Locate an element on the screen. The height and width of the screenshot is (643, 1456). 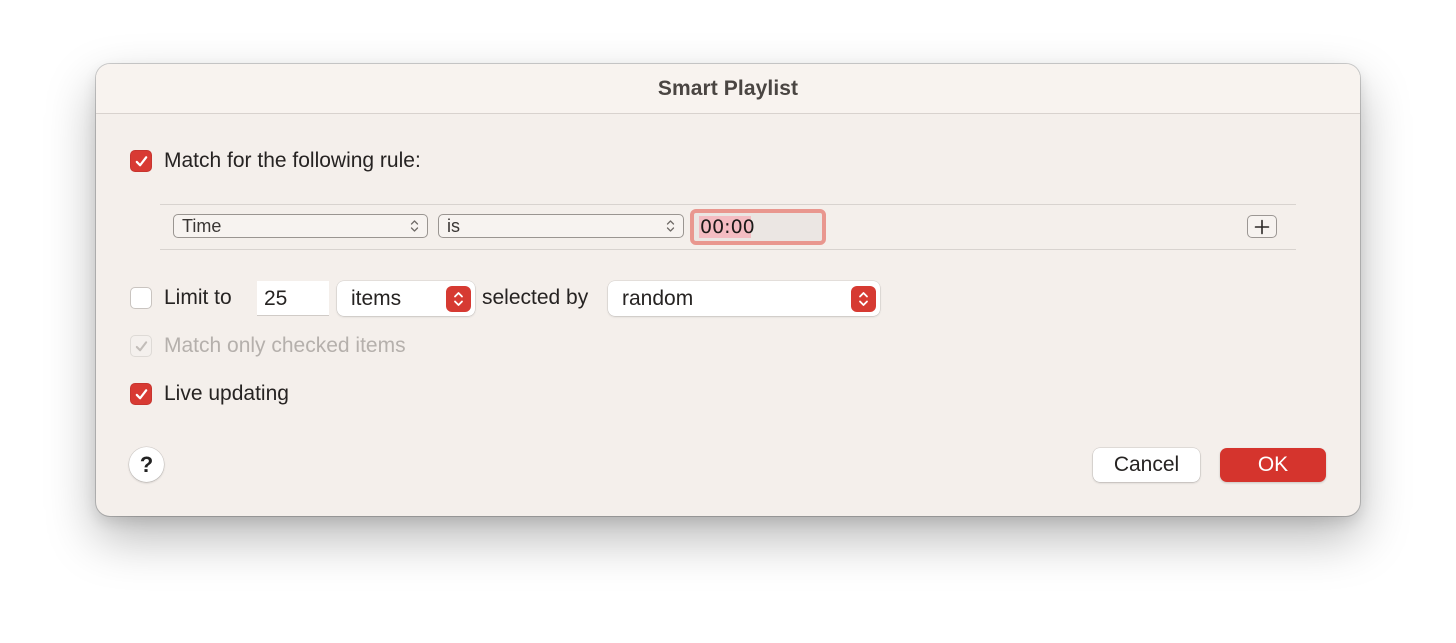
rule-operator-value: is is located at coordinates (453, 225).